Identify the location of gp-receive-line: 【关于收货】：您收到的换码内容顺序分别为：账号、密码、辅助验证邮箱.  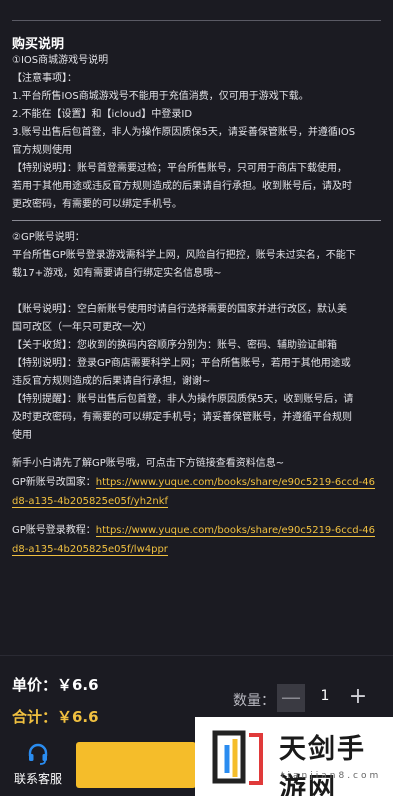
(174, 345).